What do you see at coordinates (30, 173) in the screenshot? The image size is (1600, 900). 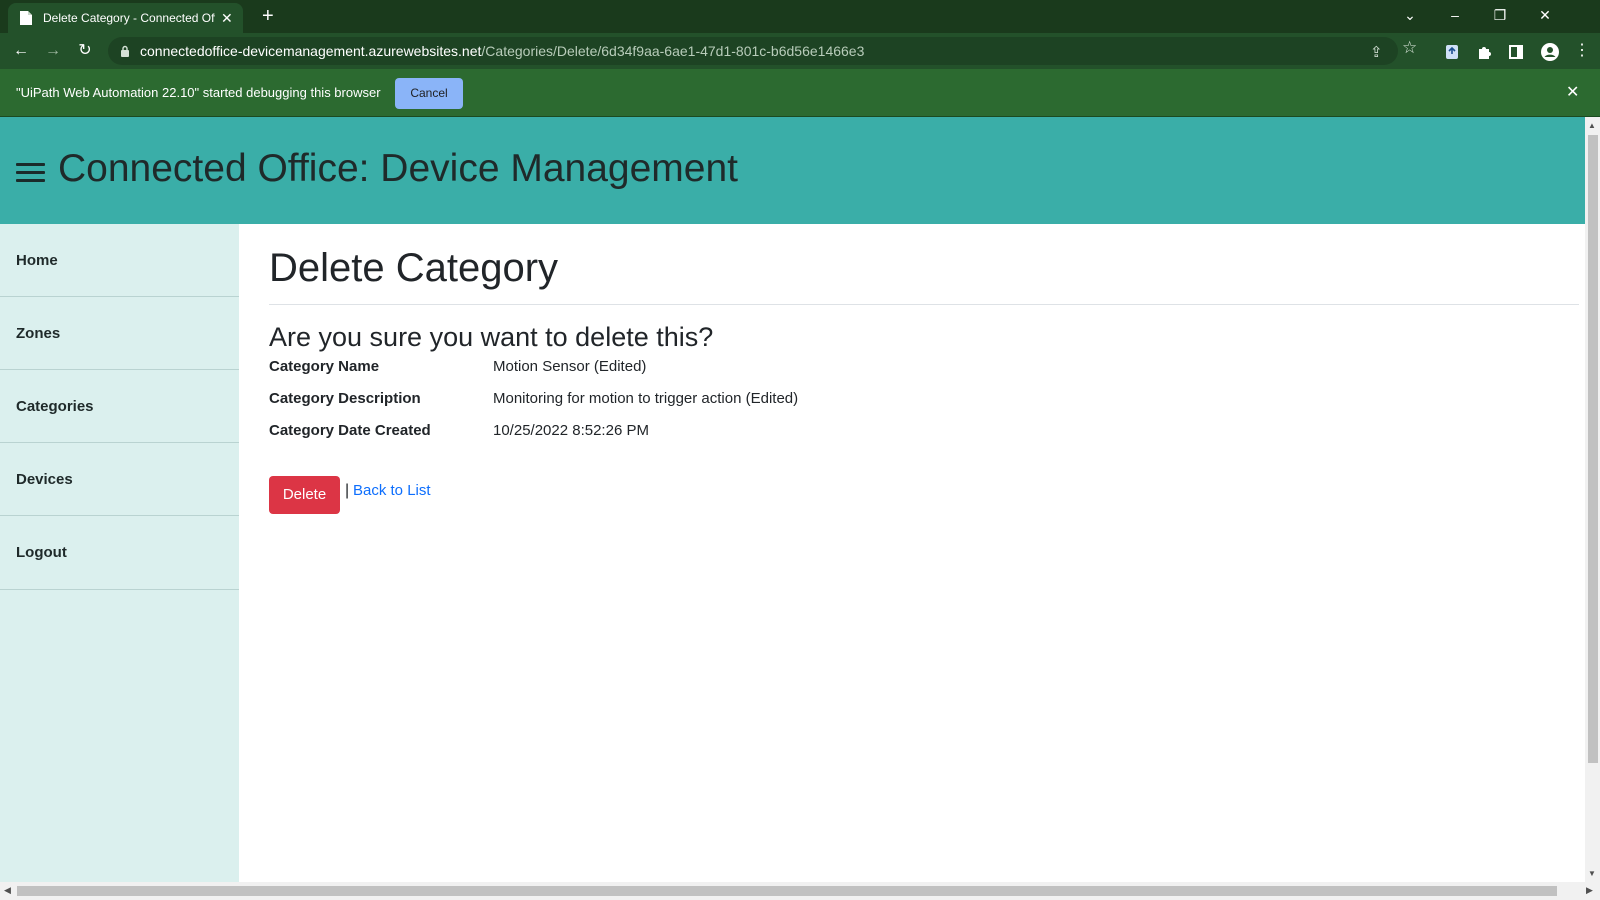 I see `hamburger-menu-icon` at bounding box center [30, 173].